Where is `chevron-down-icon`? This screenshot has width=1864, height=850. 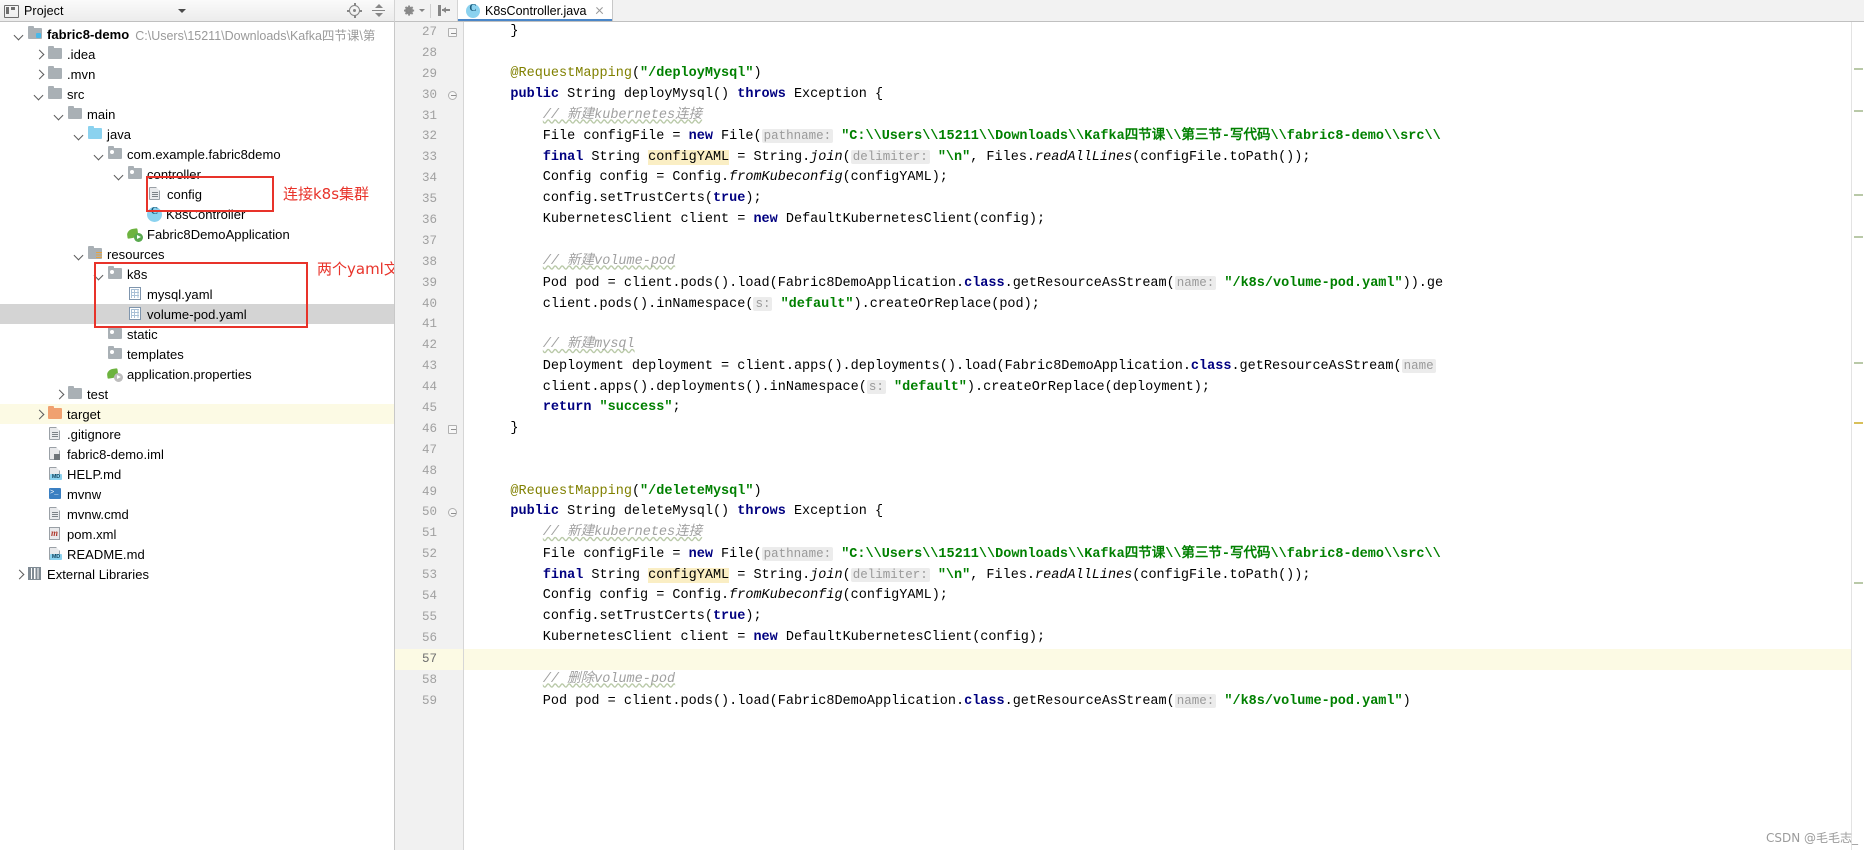
chevron-down-icon is located at coordinates (182, 11).